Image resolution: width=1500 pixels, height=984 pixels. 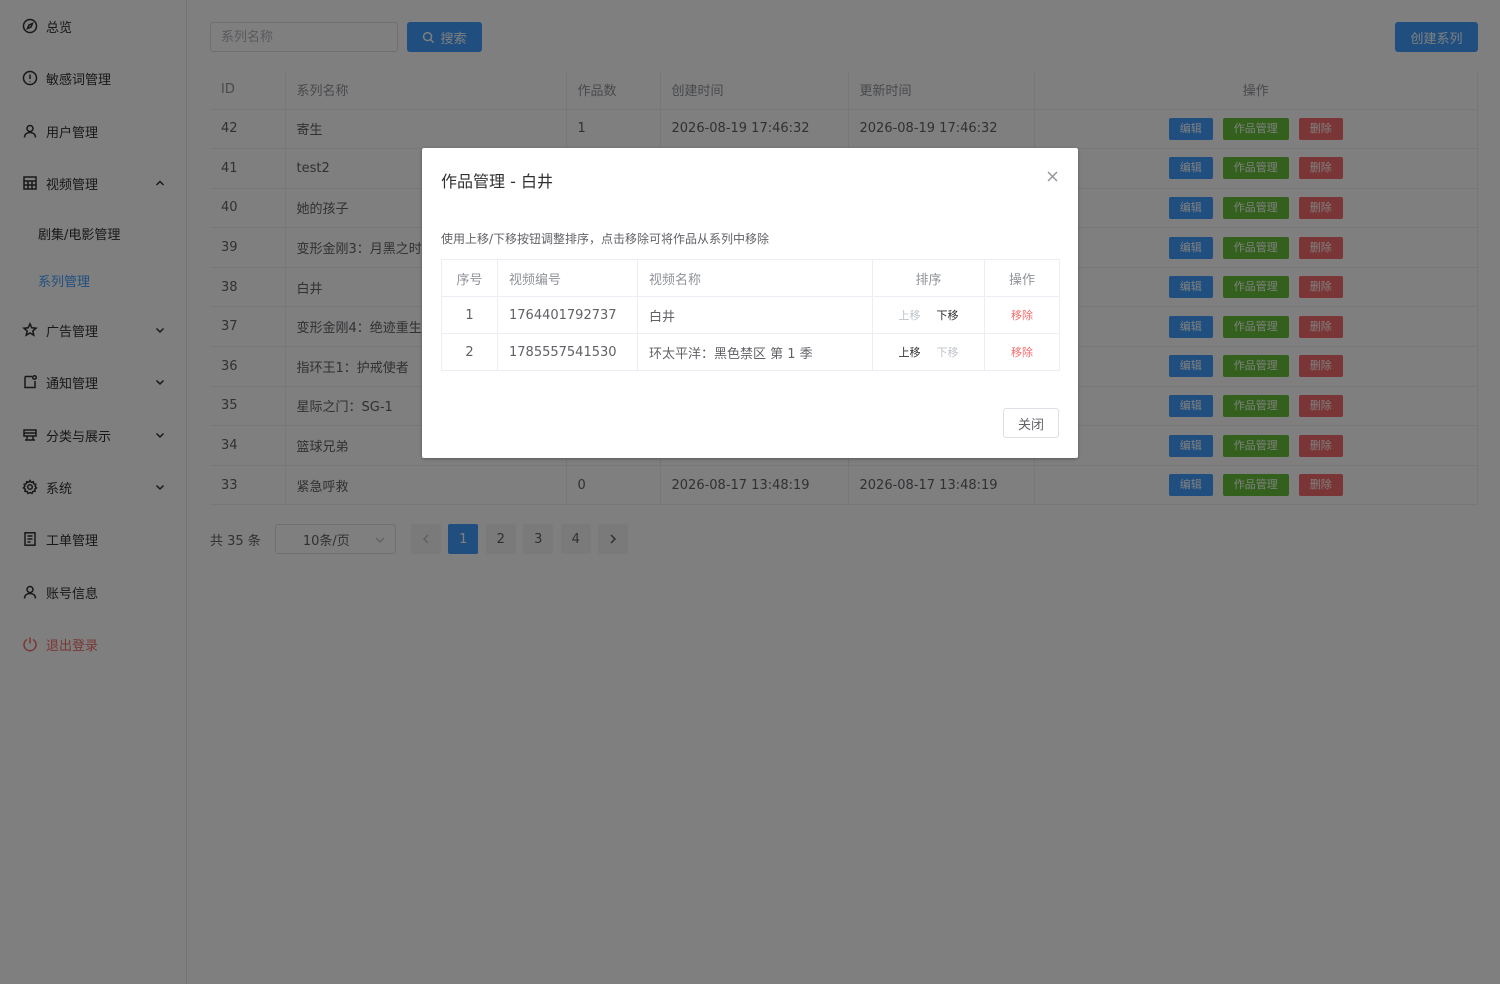 What do you see at coordinates (469, 315) in the screenshot?
I see `work-seq: 1` at bounding box center [469, 315].